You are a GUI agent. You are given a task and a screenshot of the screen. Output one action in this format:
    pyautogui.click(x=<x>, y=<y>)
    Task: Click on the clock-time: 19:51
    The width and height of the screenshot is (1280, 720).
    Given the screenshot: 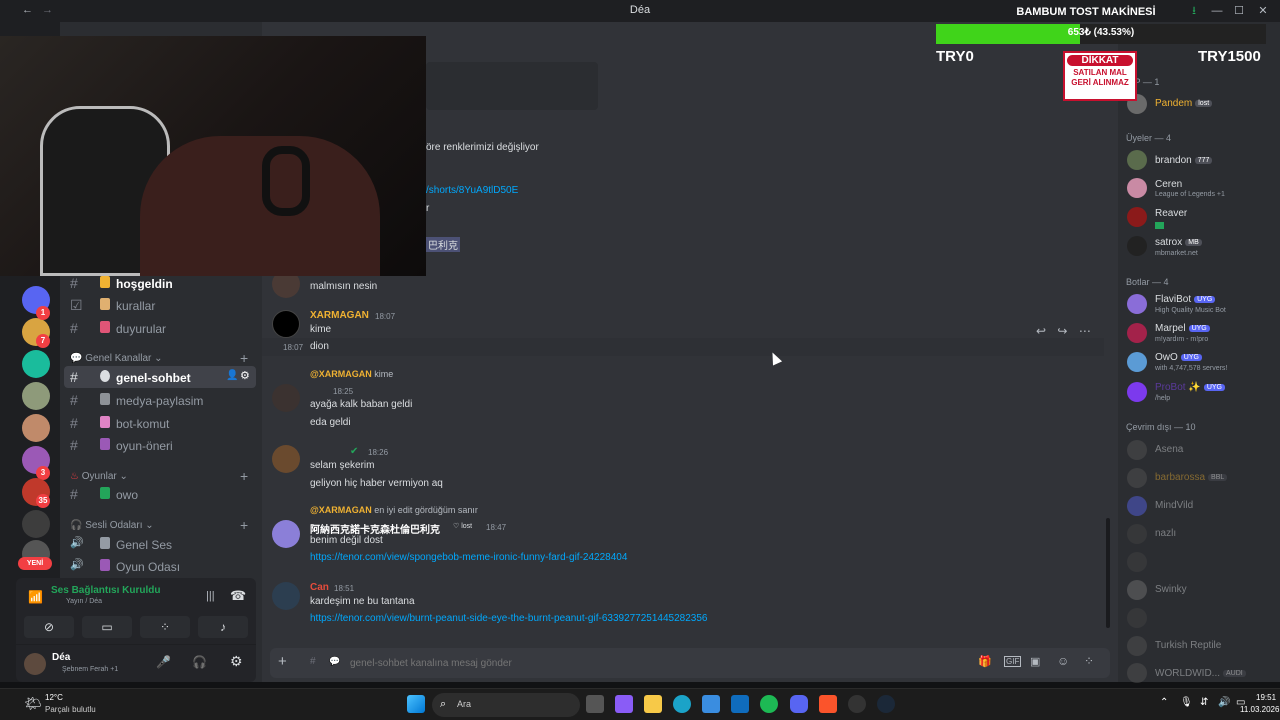 What is the action you would take?
    pyautogui.click(x=1266, y=697)
    